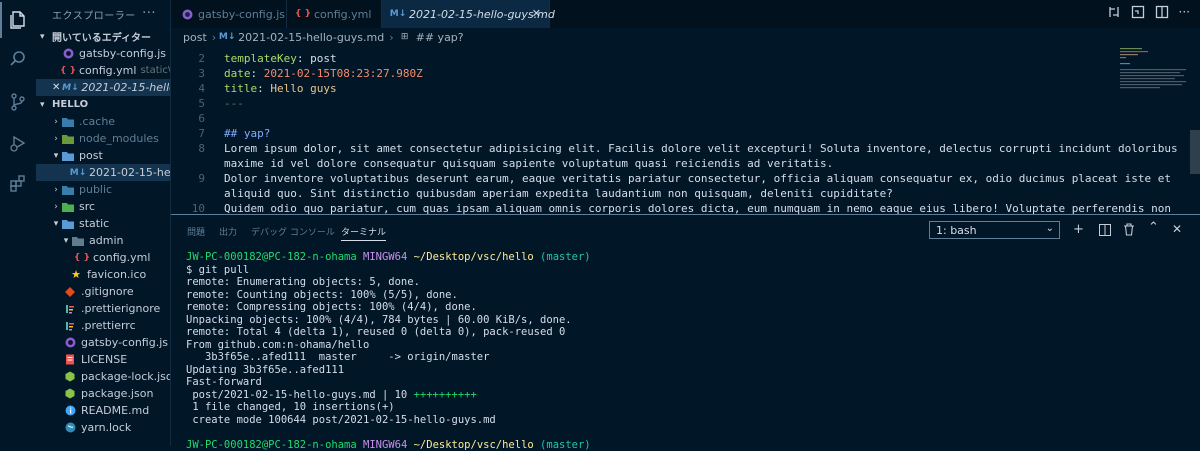  Describe the element at coordinates (103, 14) in the screenshot. I see `explorer-header: エクスプローラー ···` at that location.